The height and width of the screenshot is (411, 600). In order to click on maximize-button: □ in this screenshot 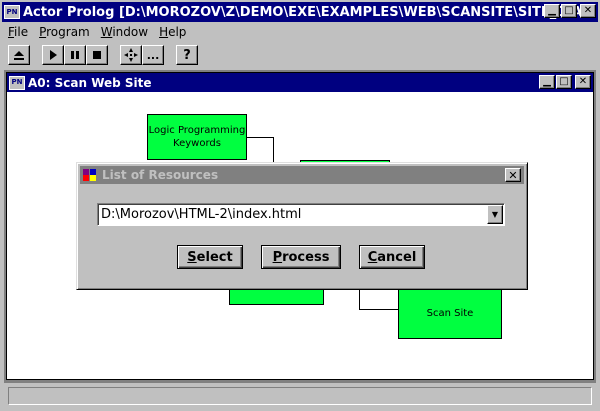, I will do `click(569, 11)`.